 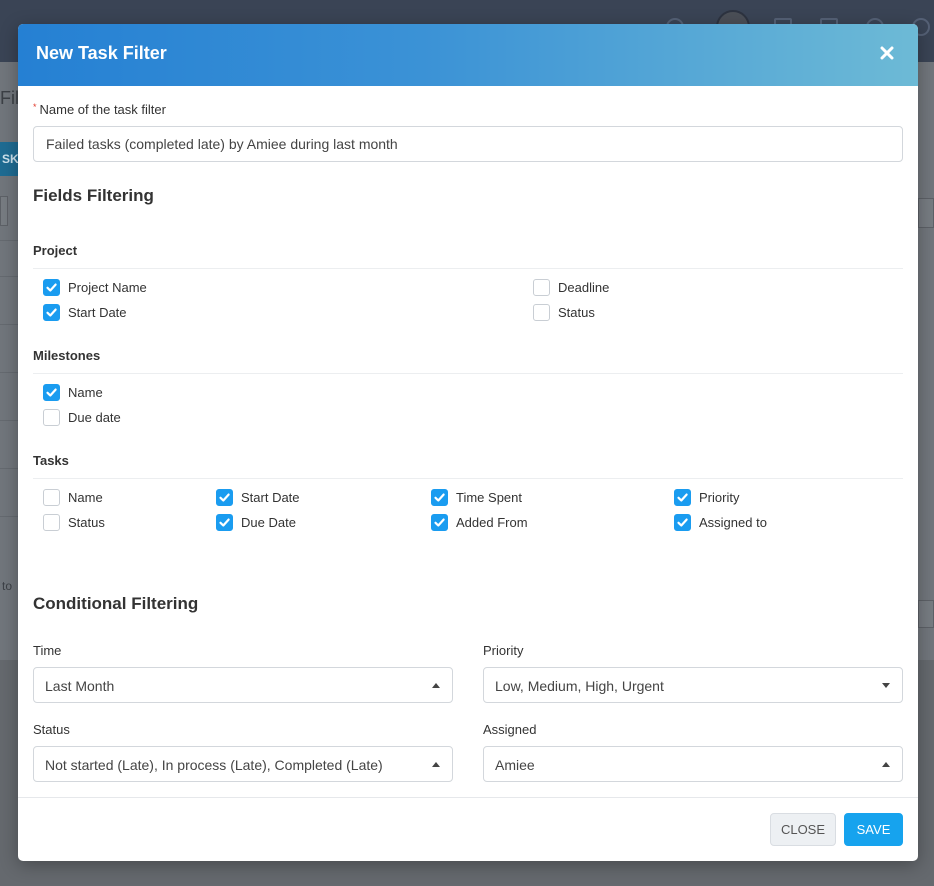 I want to click on time-select-value: Last Month, so click(x=80, y=686).